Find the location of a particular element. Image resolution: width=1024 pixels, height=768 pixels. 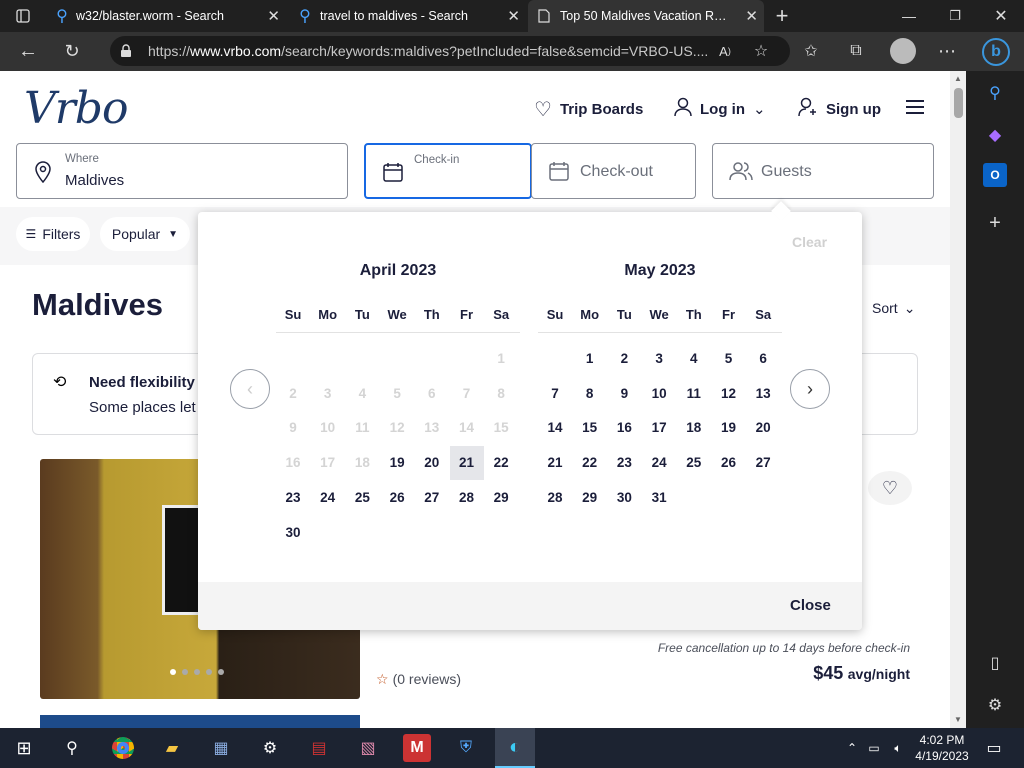

scrollbar-thumb is located at coordinates (958, 103).